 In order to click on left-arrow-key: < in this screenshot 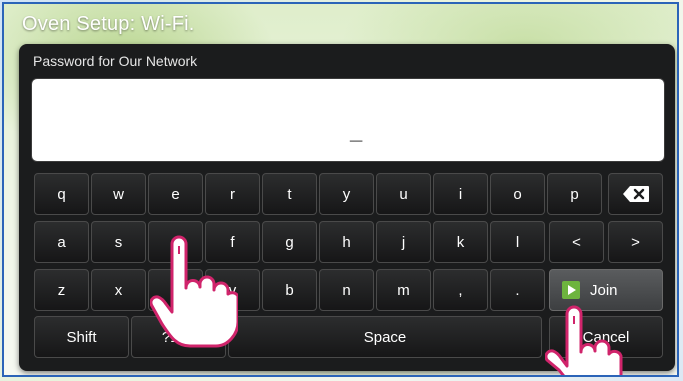, I will do `click(576, 242)`.